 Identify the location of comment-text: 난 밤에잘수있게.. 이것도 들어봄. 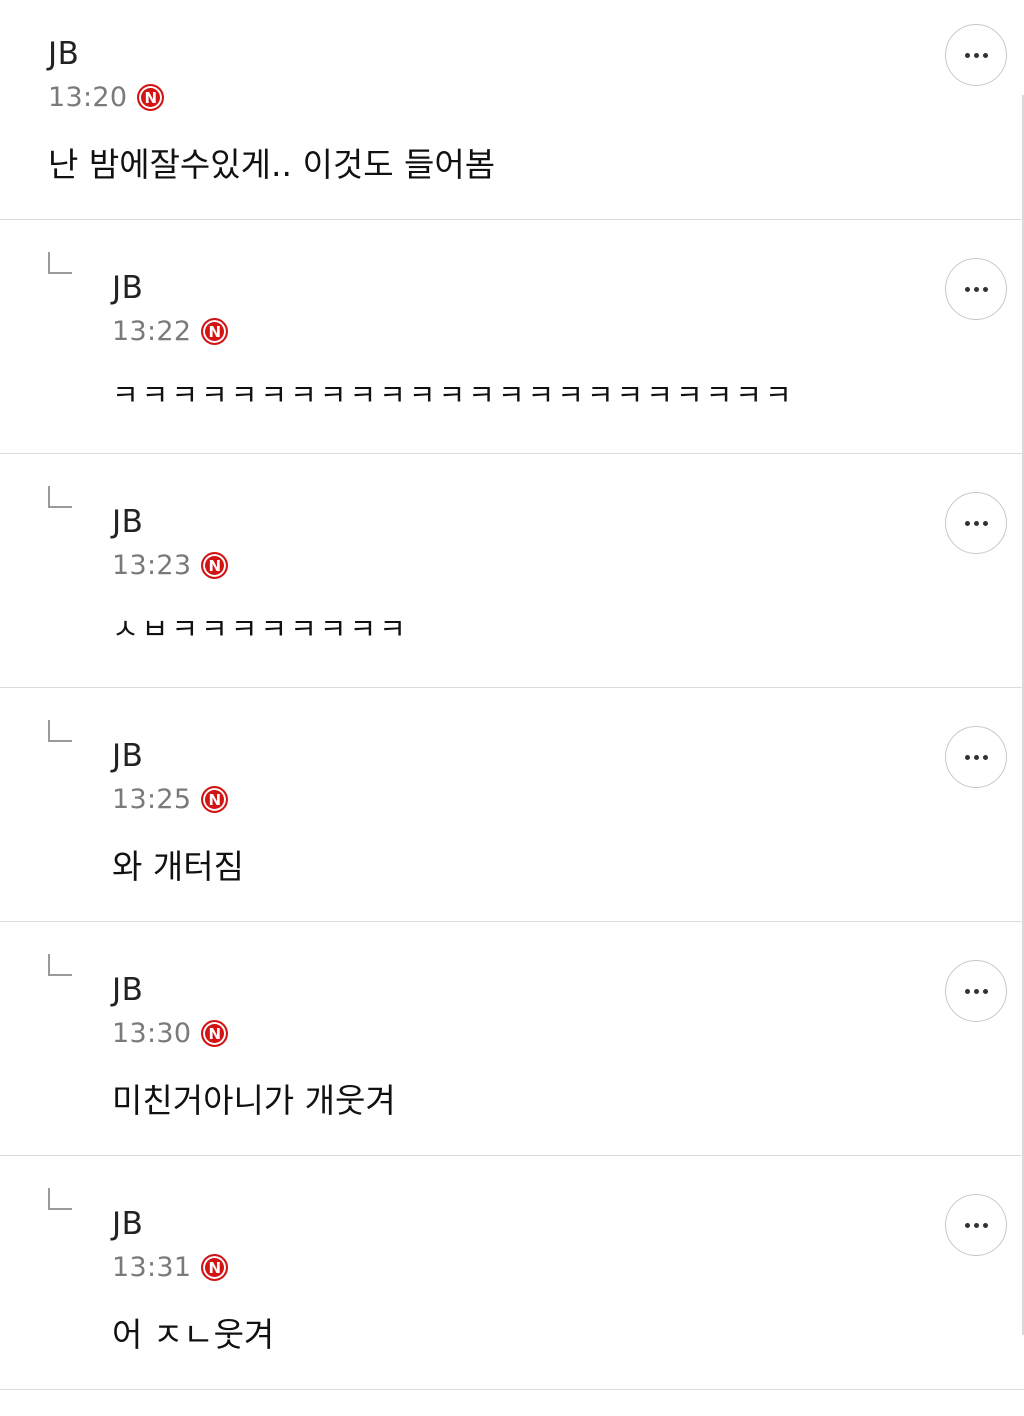
(272, 164).